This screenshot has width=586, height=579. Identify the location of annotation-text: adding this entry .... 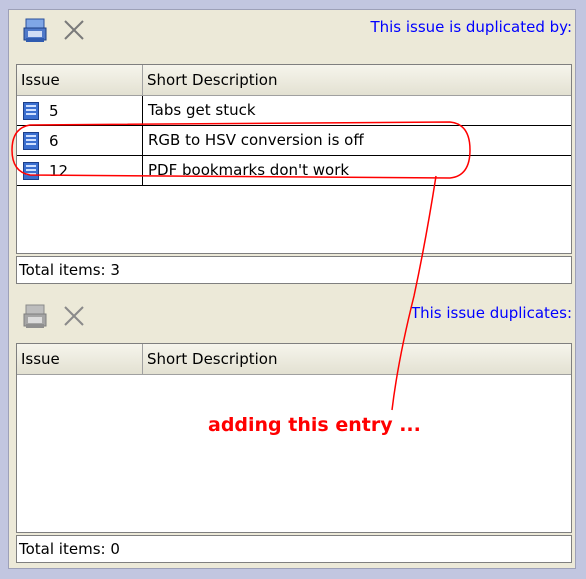
(314, 425).